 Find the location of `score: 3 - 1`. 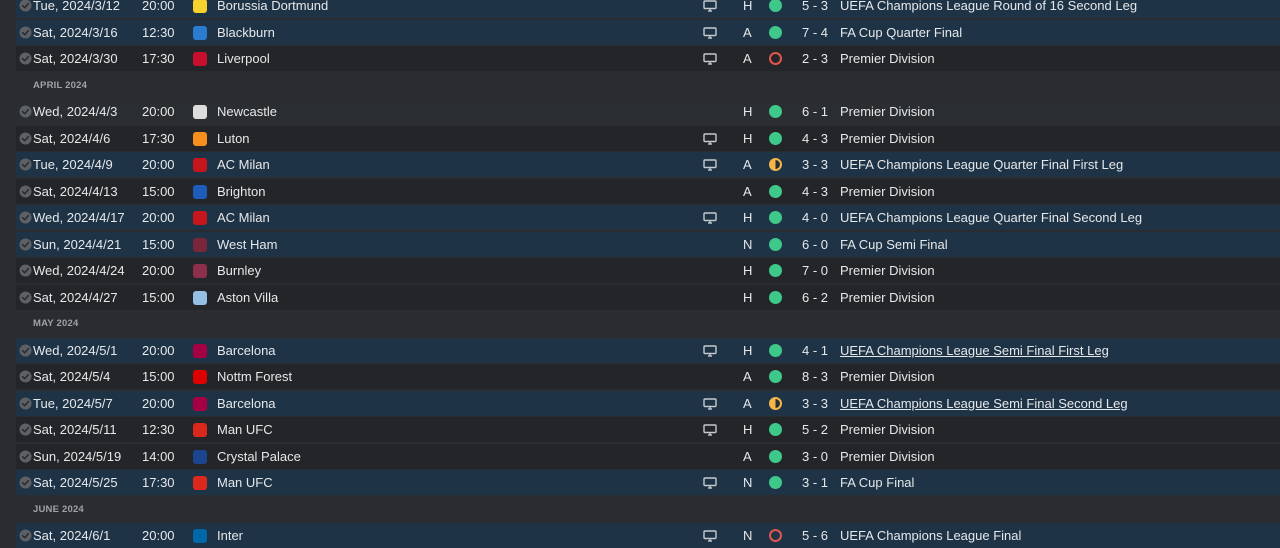

score: 3 - 1 is located at coordinates (815, 482).